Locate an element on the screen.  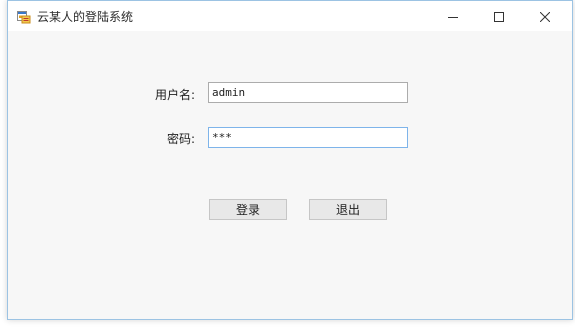
window-title: 云某人的登陆系统 is located at coordinates (85, 17).